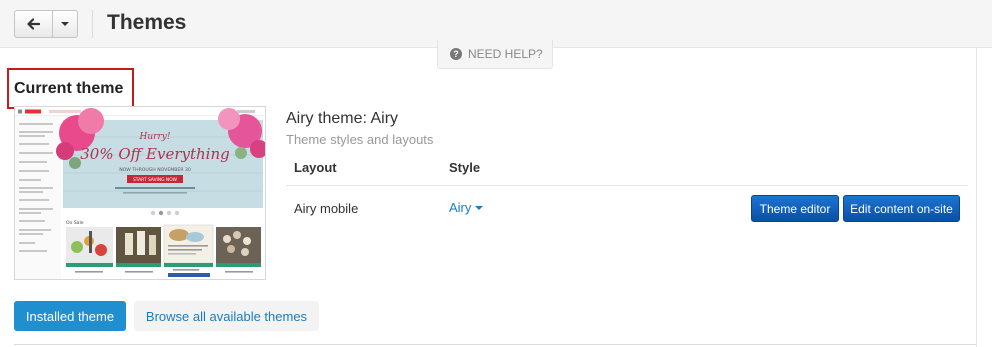  I want to click on need-help-button: ? NEED HELP?, so click(495, 54).